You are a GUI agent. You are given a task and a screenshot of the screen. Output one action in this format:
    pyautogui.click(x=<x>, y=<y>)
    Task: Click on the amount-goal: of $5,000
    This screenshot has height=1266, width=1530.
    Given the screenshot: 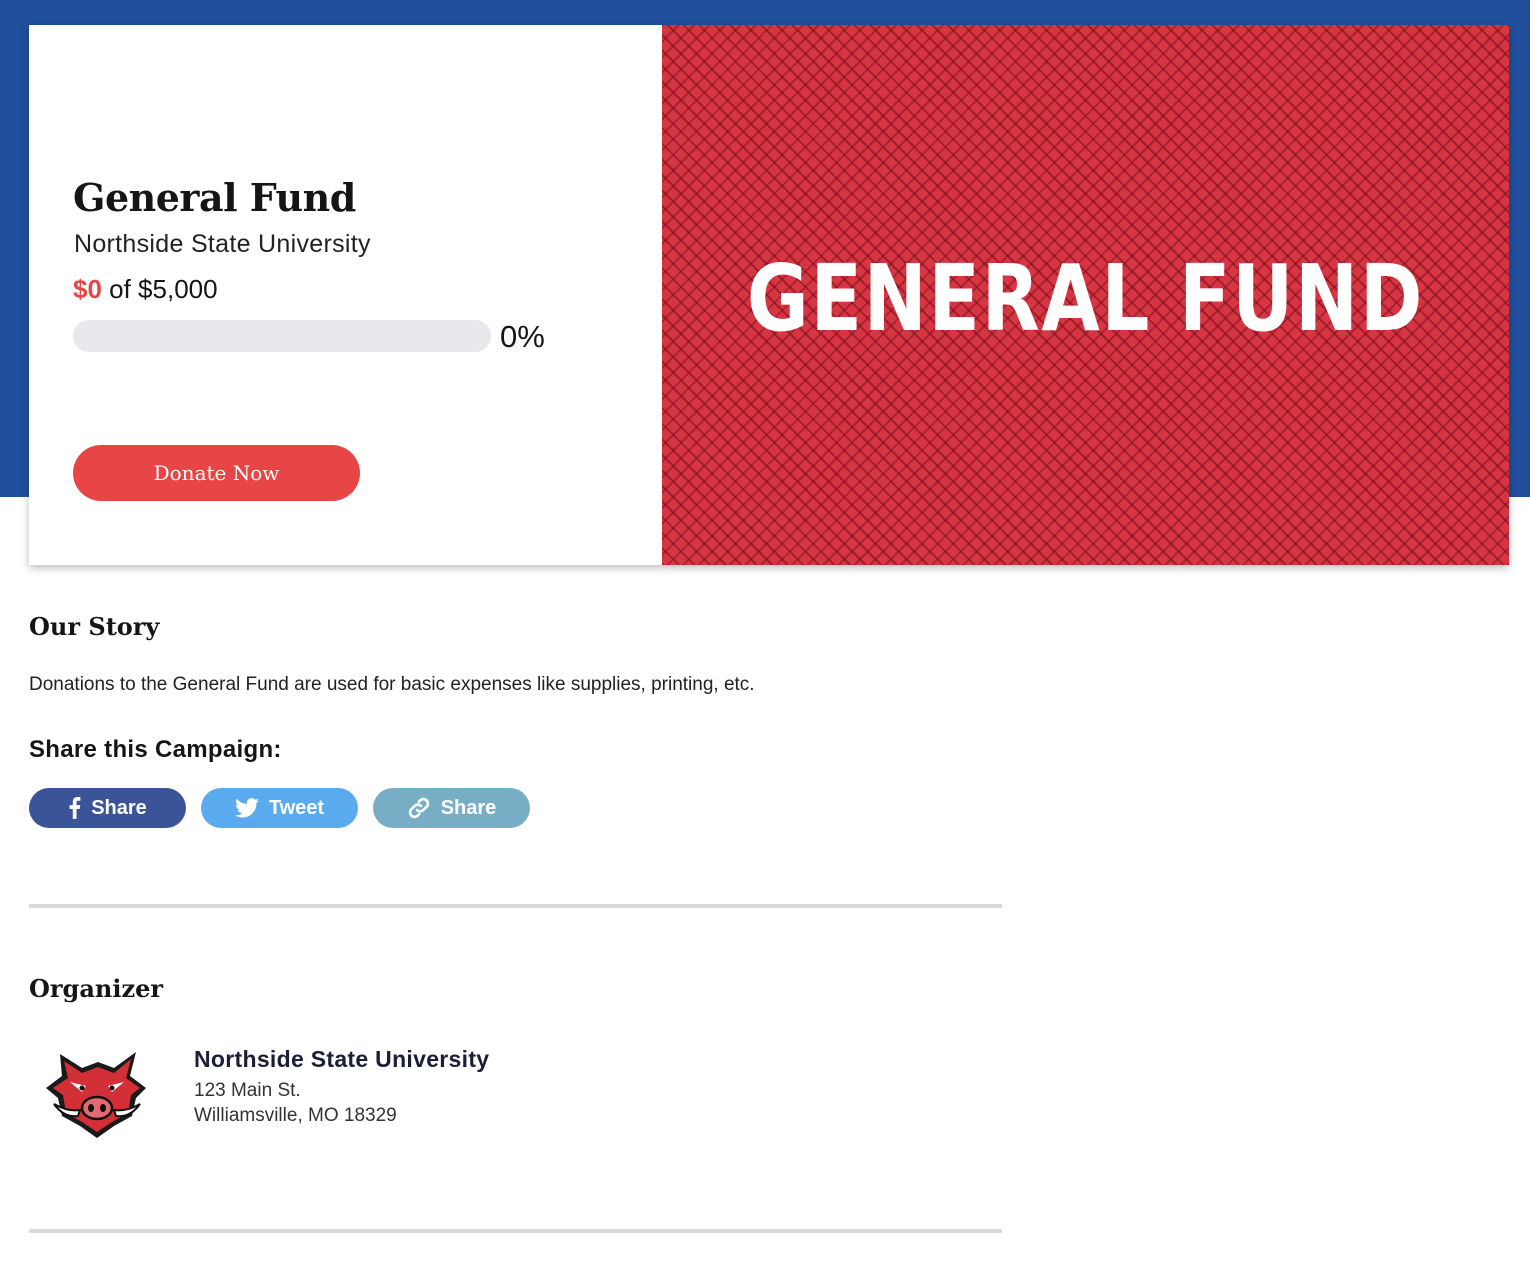 What is the action you would take?
    pyautogui.click(x=159, y=289)
    